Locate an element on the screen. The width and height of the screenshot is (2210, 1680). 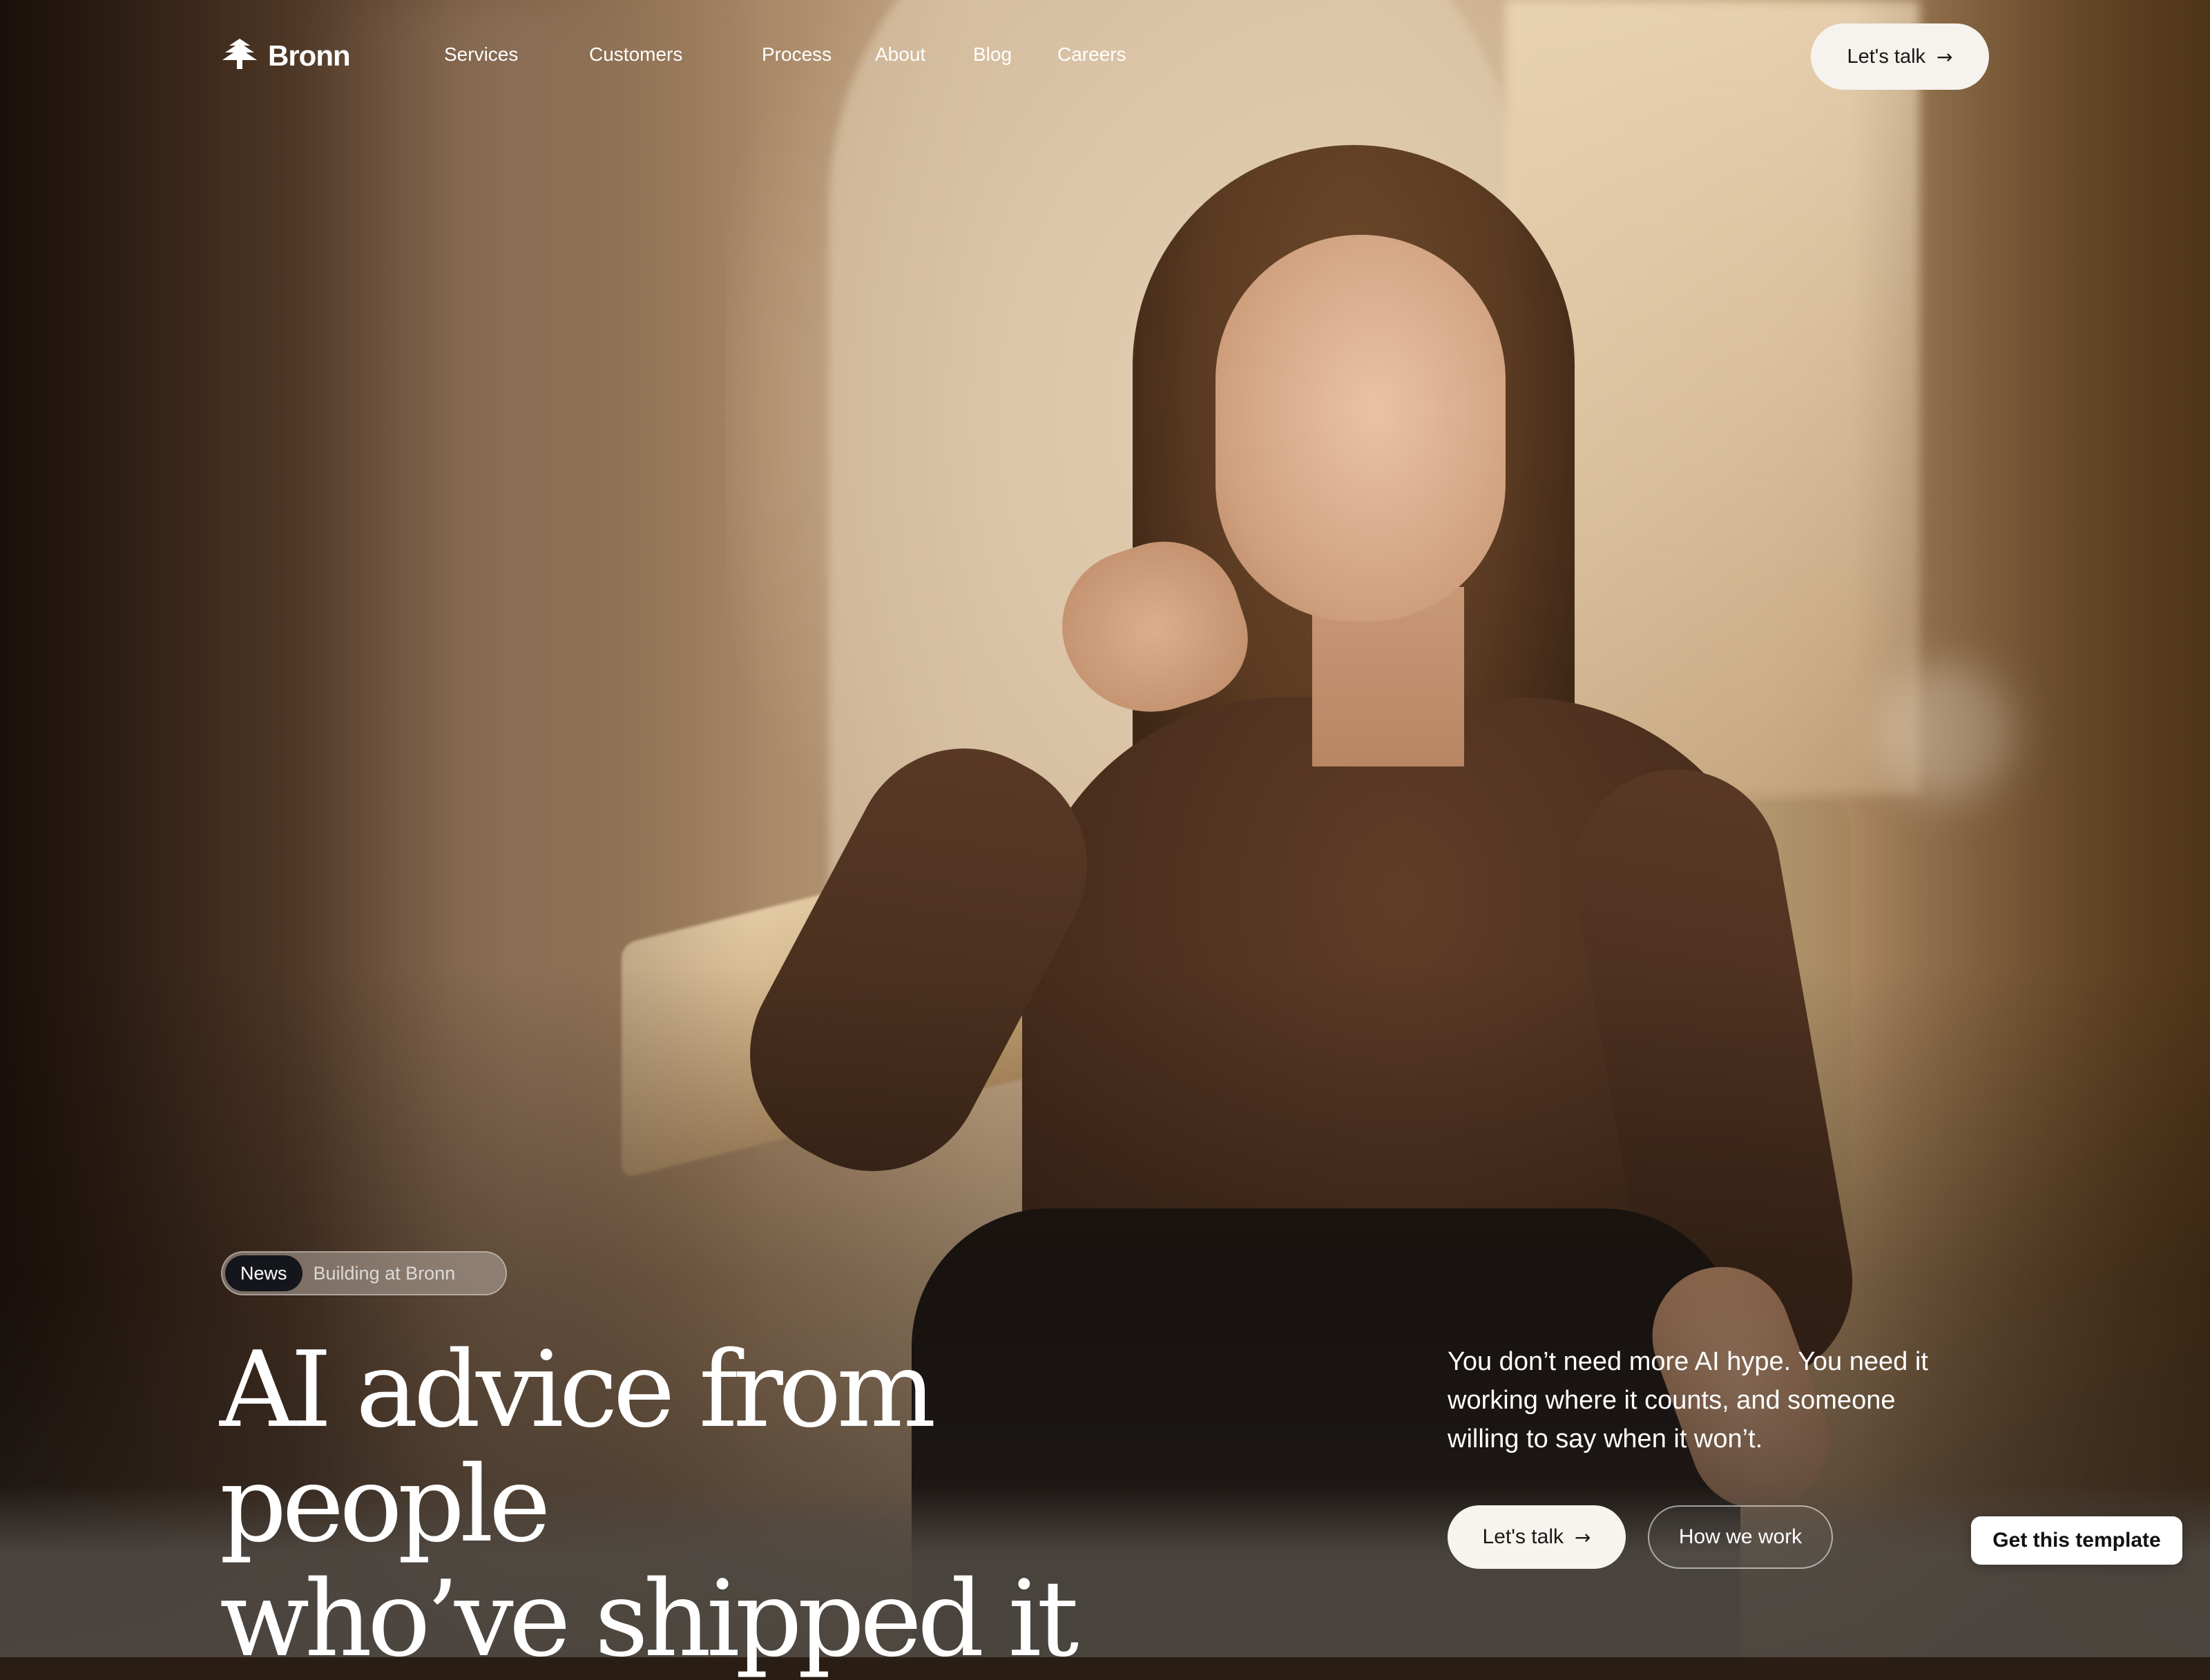
nav-link-blog: Blog is located at coordinates (1015, 55).